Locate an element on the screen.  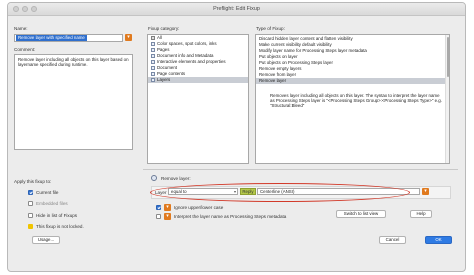
name-value: Remove layer with specified name is located at coordinates (51, 38).